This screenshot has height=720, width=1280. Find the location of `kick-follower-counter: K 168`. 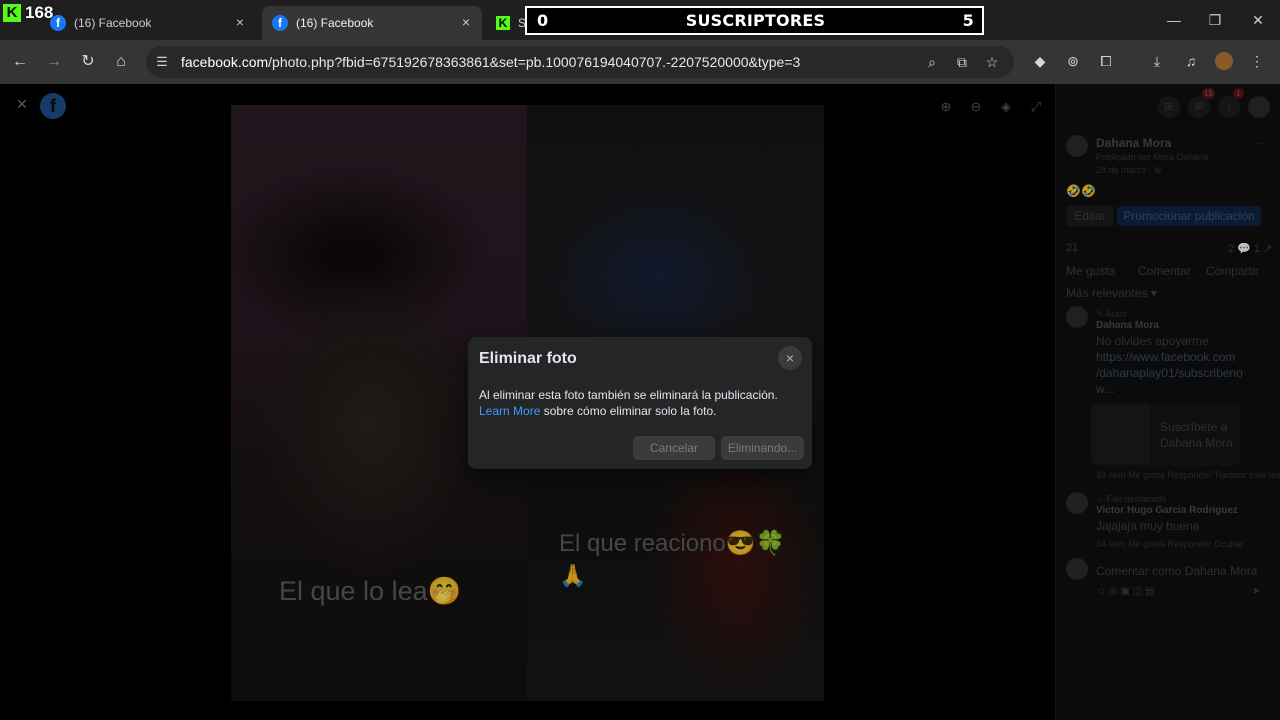

kick-follower-counter: K 168 is located at coordinates (28, 13).